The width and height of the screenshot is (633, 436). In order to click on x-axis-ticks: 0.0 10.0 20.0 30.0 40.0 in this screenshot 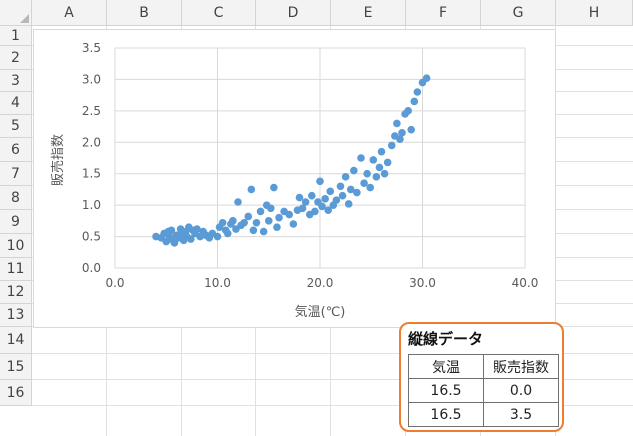, I will do `click(321, 283)`.